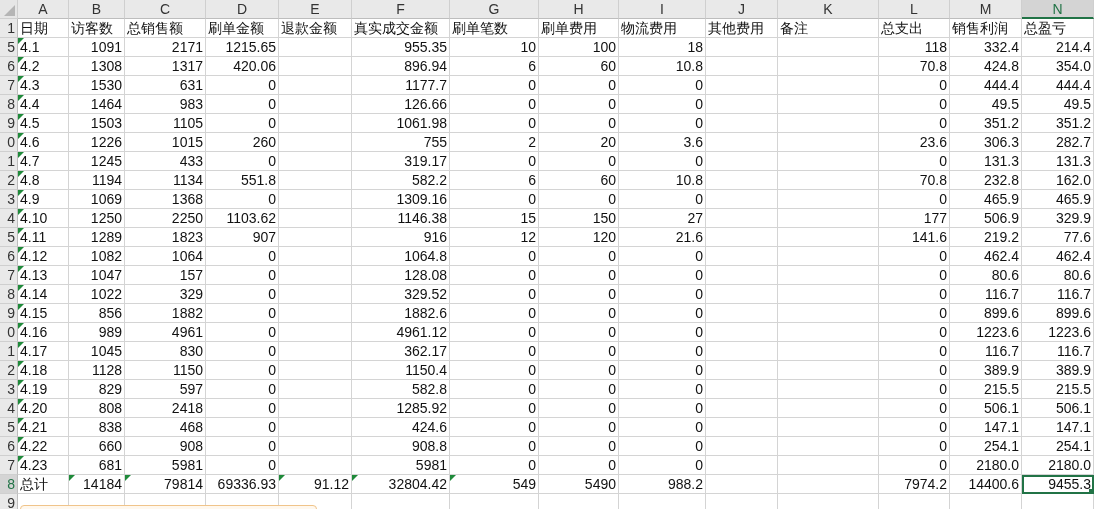 The height and width of the screenshot is (509, 1099). I want to click on table-cell: 10.8, so click(662, 66).